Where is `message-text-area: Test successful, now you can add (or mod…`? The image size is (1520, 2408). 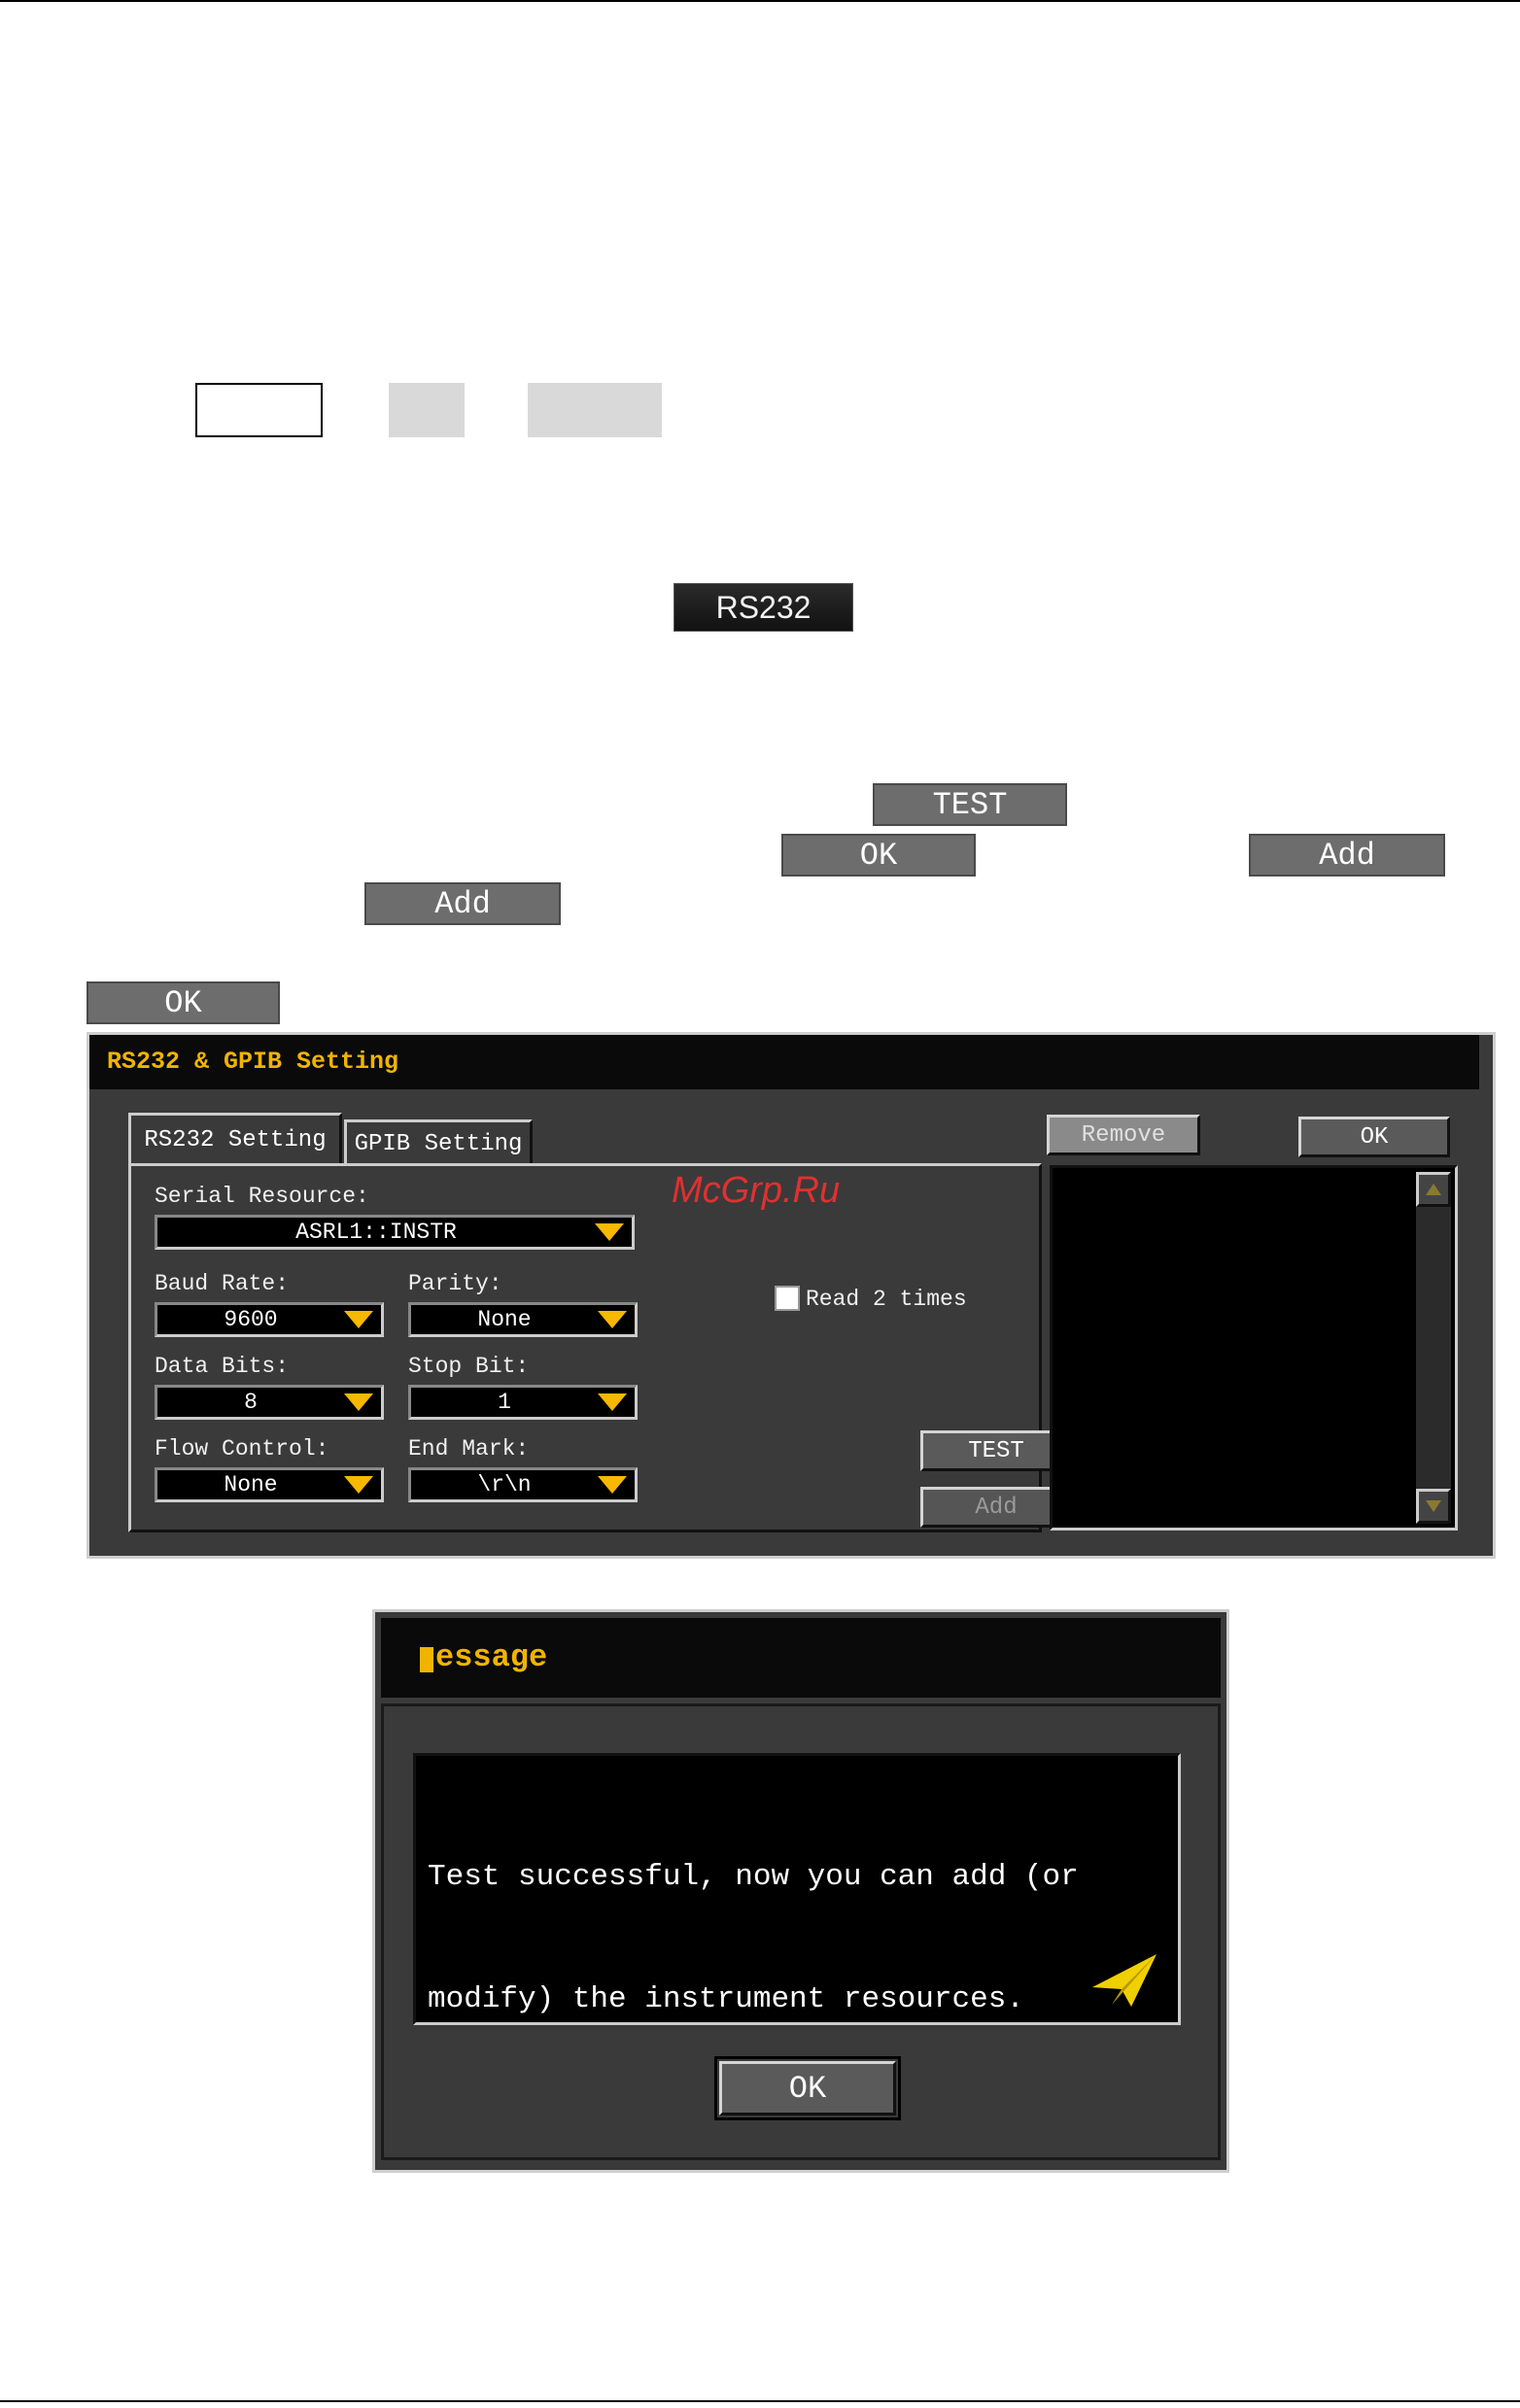 message-text-area: Test successful, now you can add (or mod… is located at coordinates (797, 1889).